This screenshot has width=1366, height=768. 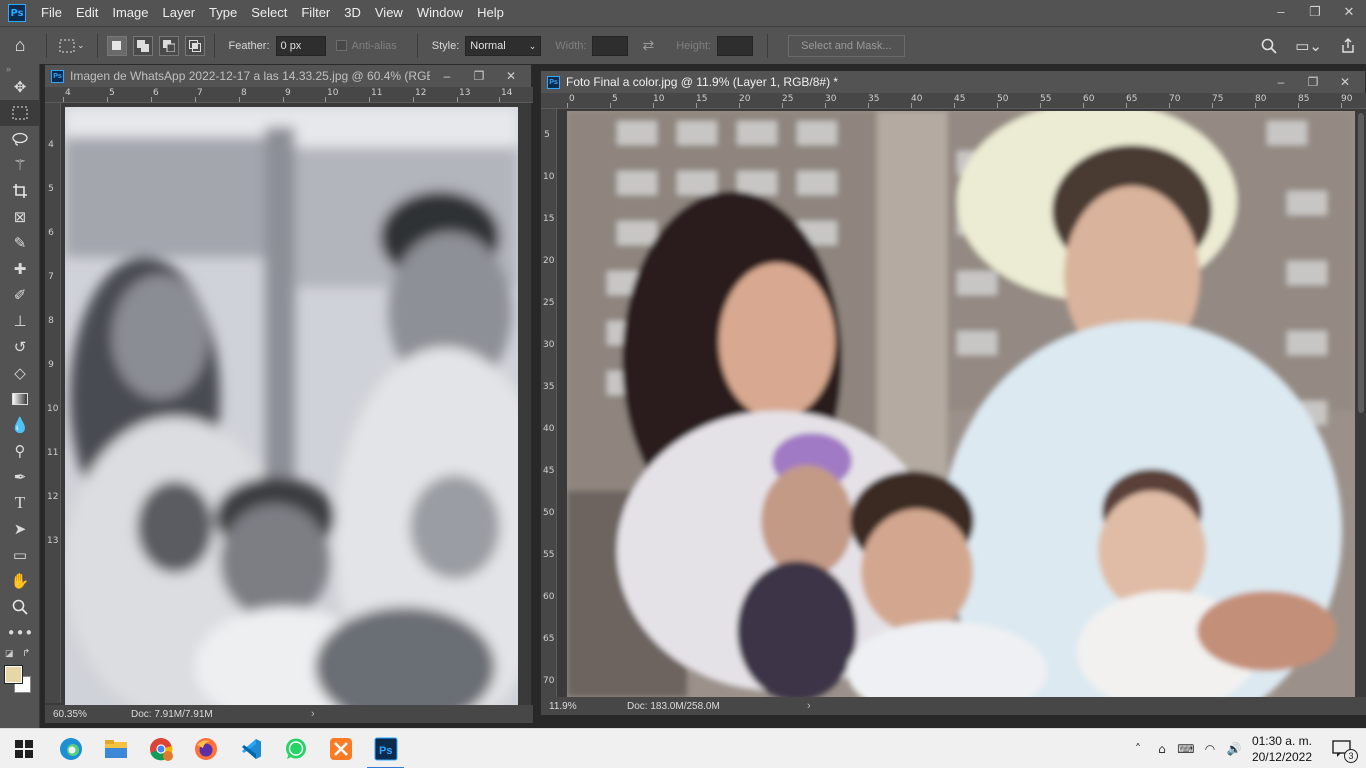 What do you see at coordinates (341, 45) in the screenshot?
I see `antialias-checkbox` at bounding box center [341, 45].